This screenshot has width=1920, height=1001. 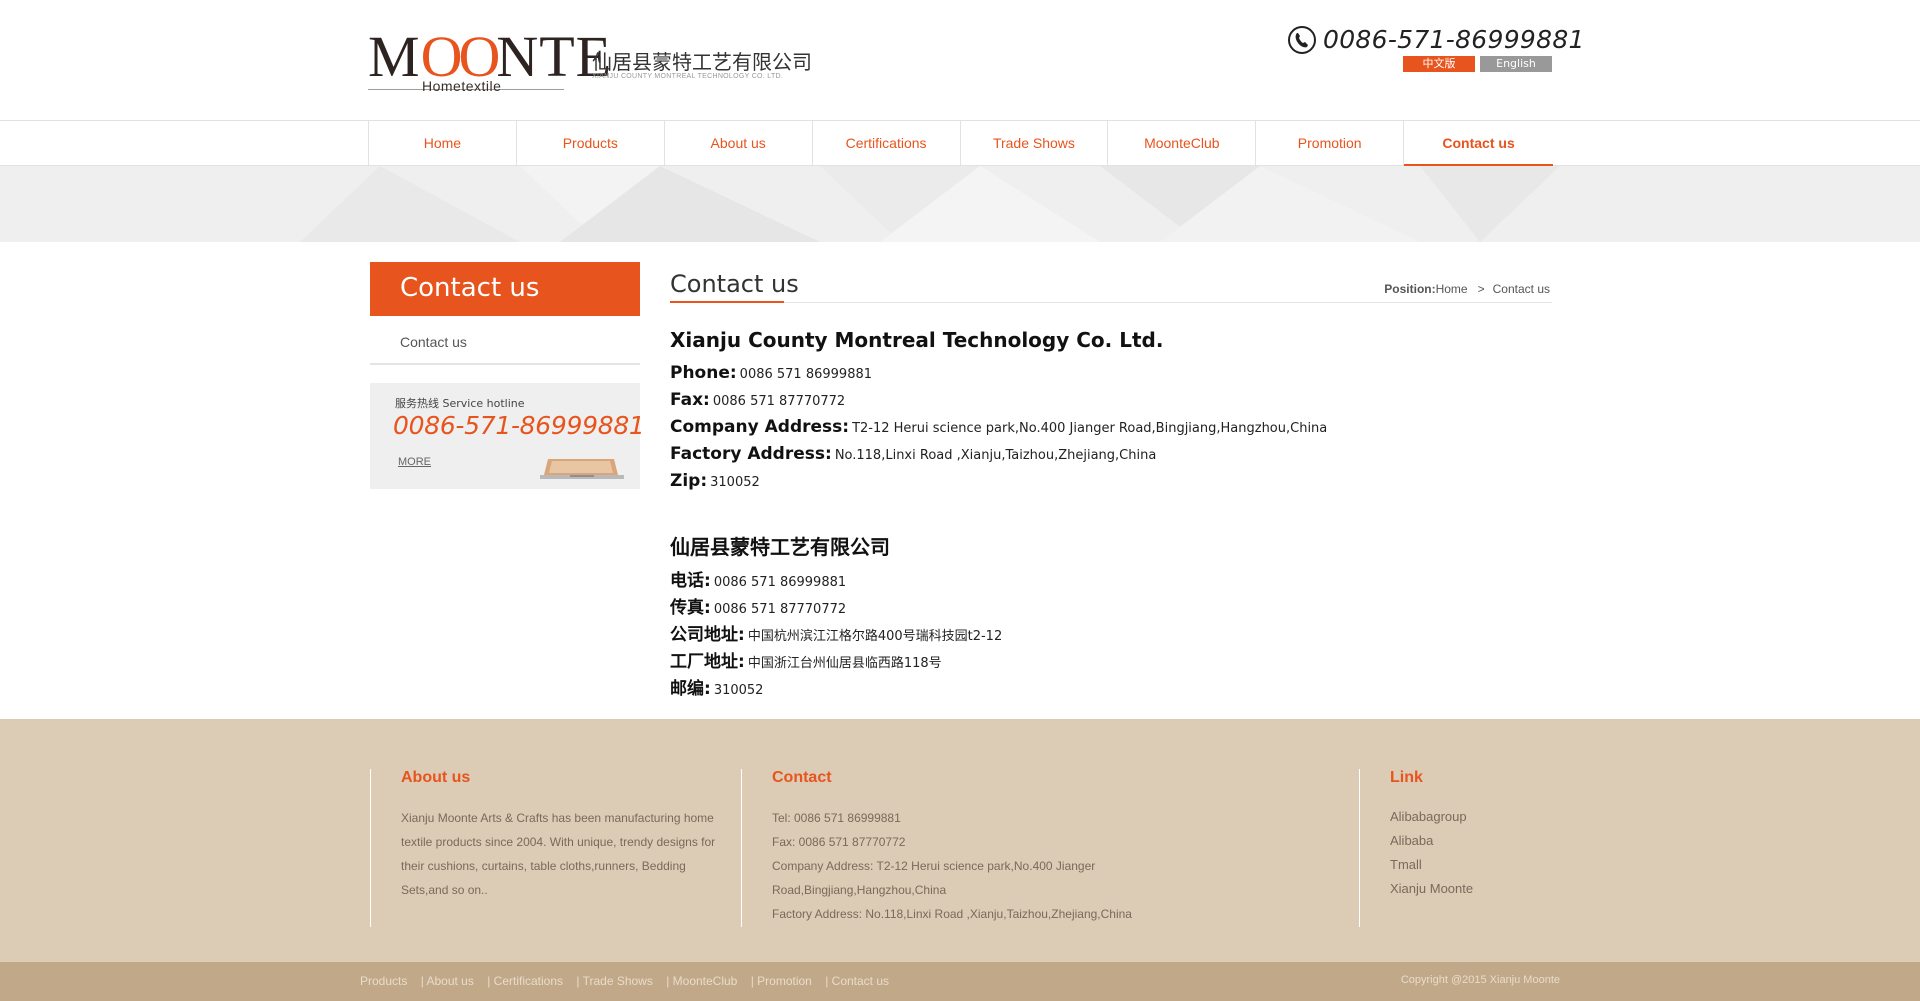 I want to click on nav-contact-us: Contact us, so click(x=1478, y=143).